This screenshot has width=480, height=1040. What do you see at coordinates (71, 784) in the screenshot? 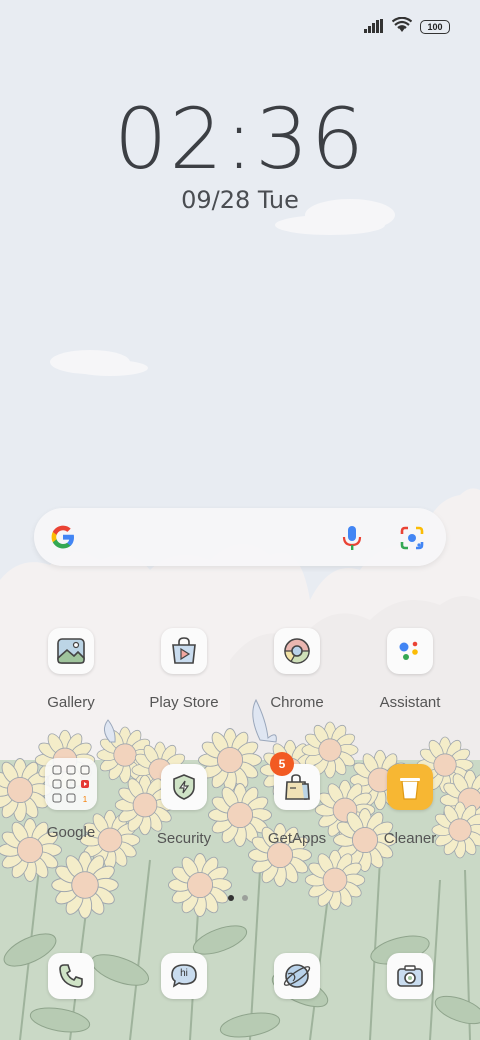
I see `google-folder-icon: 1` at bounding box center [71, 784].